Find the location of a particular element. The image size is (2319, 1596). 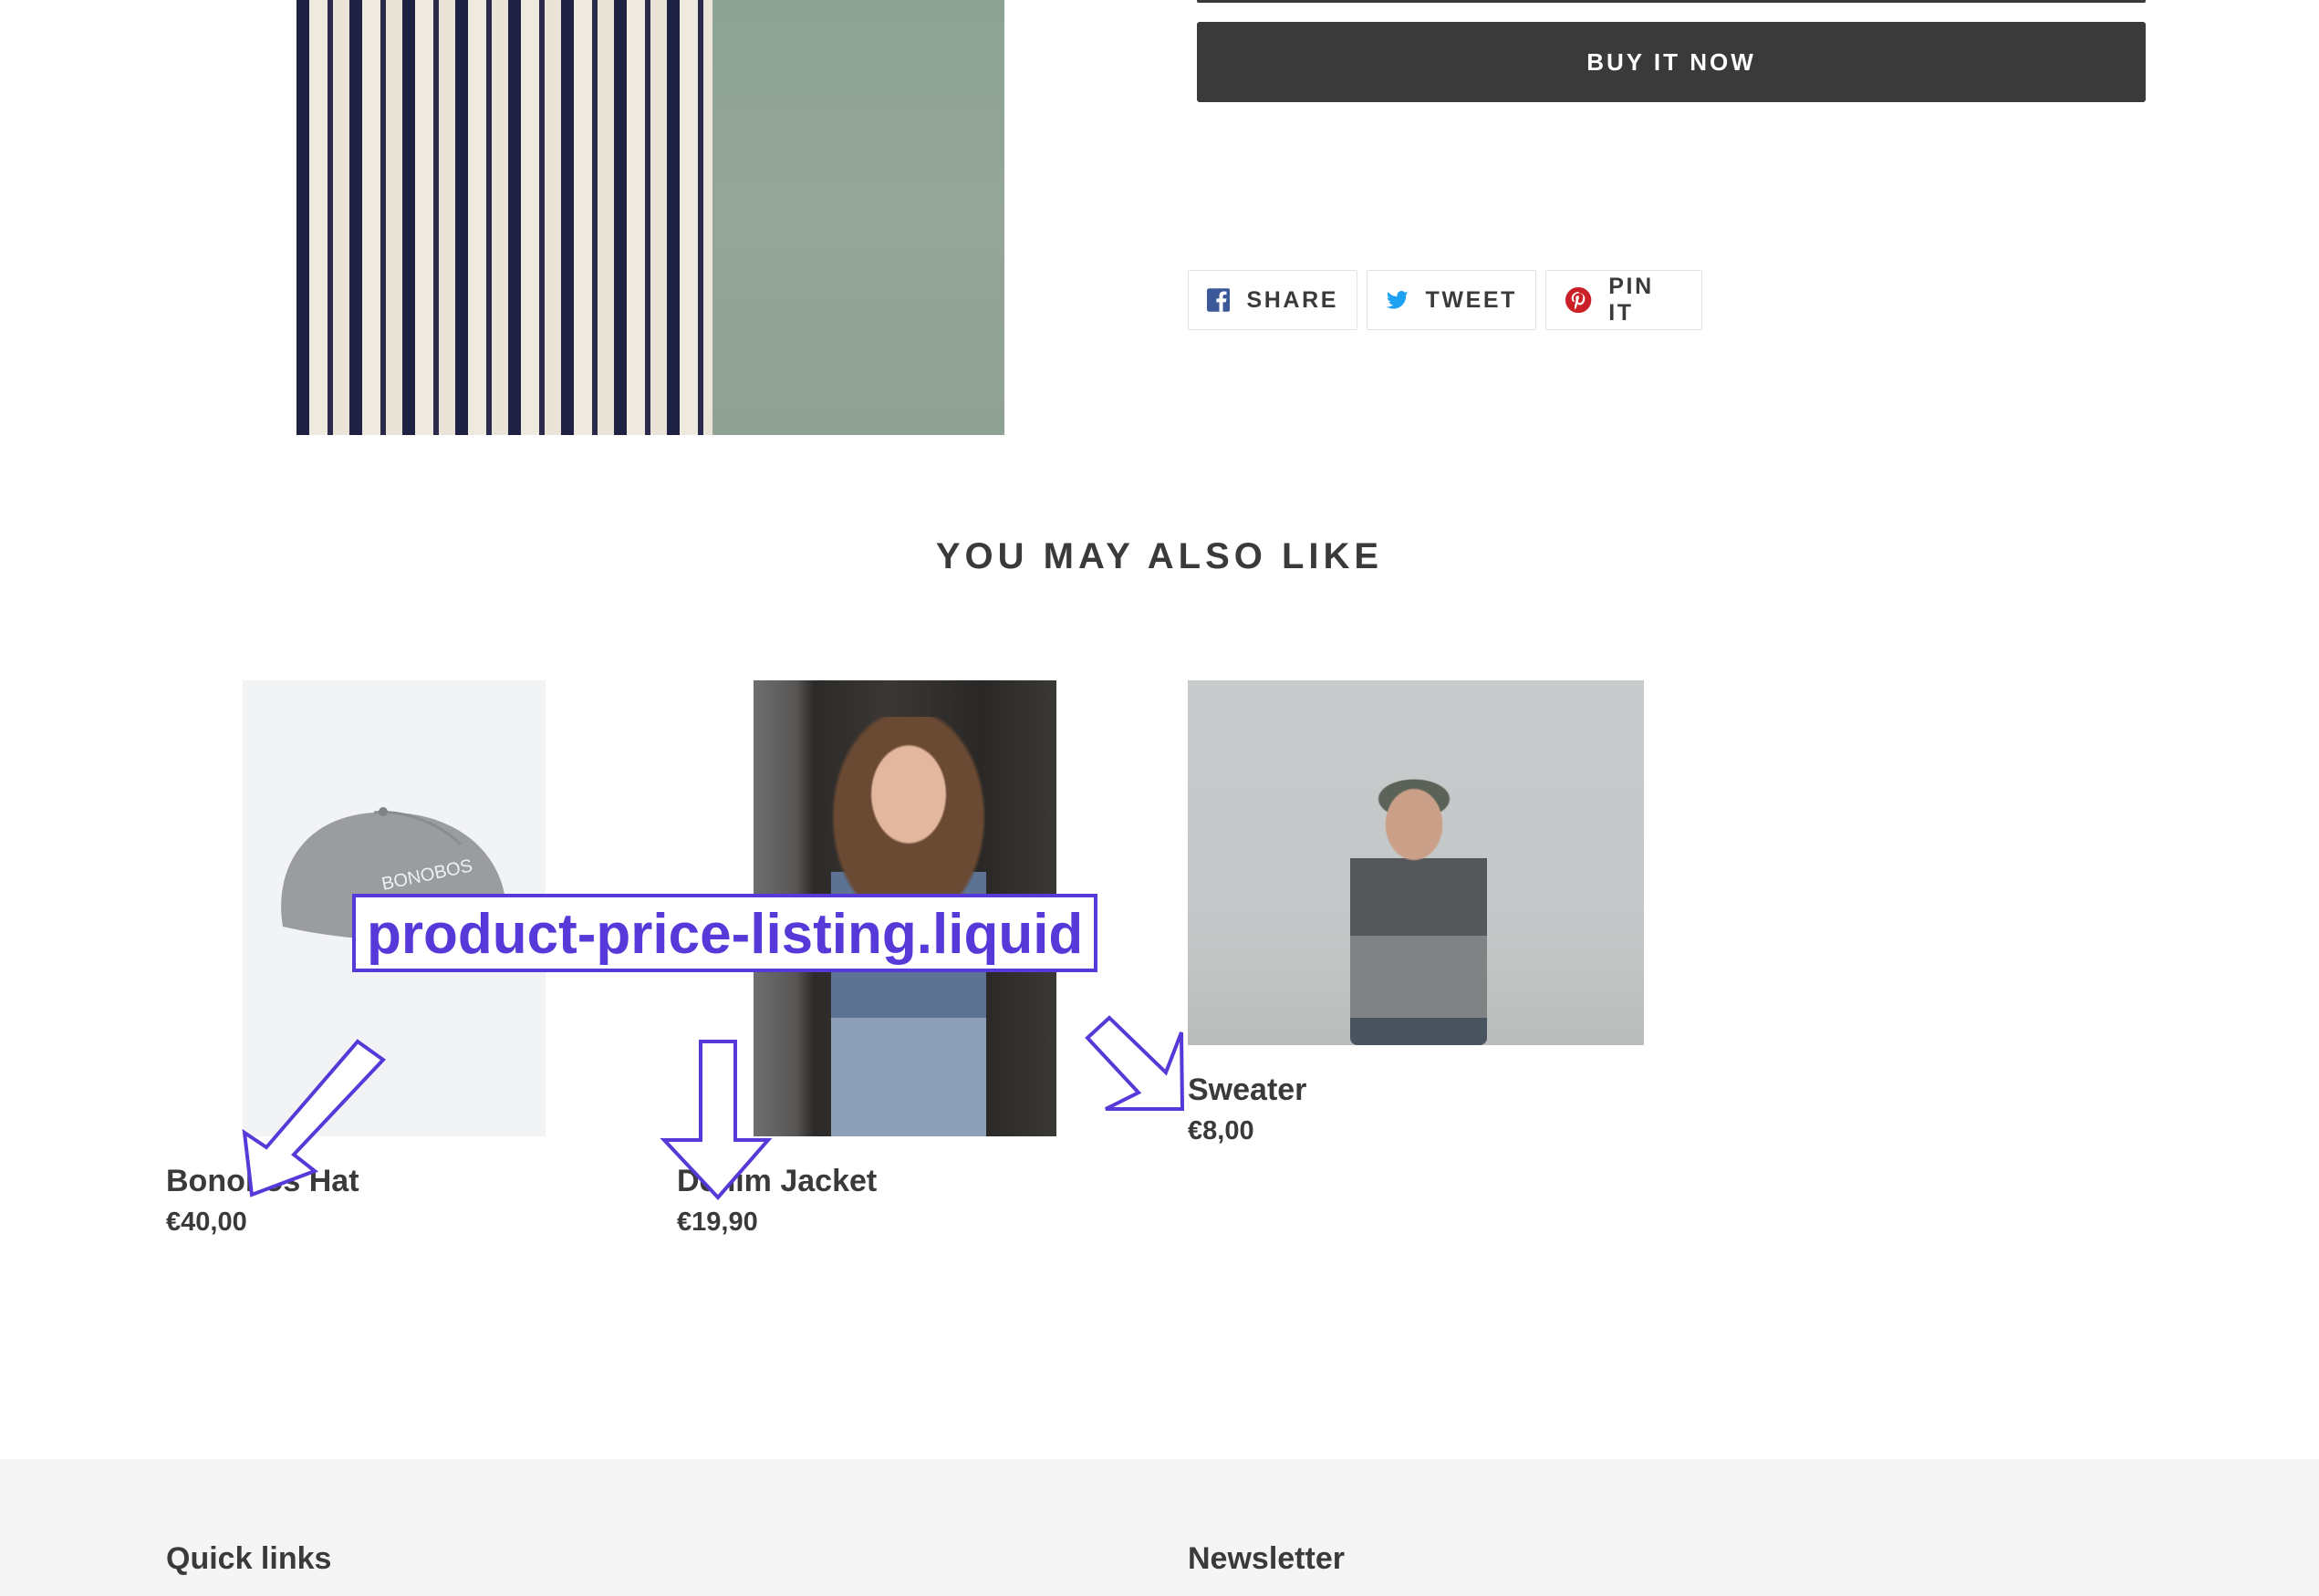

buy-it-now-button: BUY IT NOW is located at coordinates (1671, 62).